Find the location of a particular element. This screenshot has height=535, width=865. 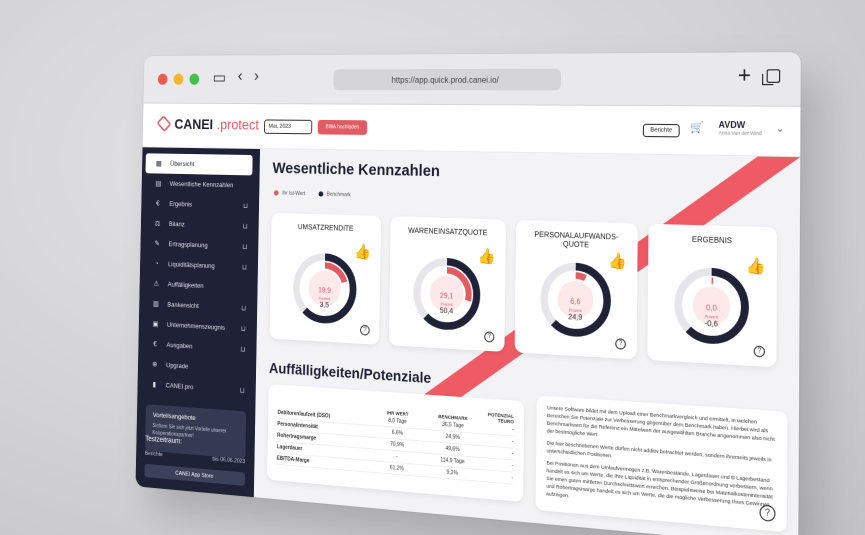

back-icon: ‹ is located at coordinates (240, 77).